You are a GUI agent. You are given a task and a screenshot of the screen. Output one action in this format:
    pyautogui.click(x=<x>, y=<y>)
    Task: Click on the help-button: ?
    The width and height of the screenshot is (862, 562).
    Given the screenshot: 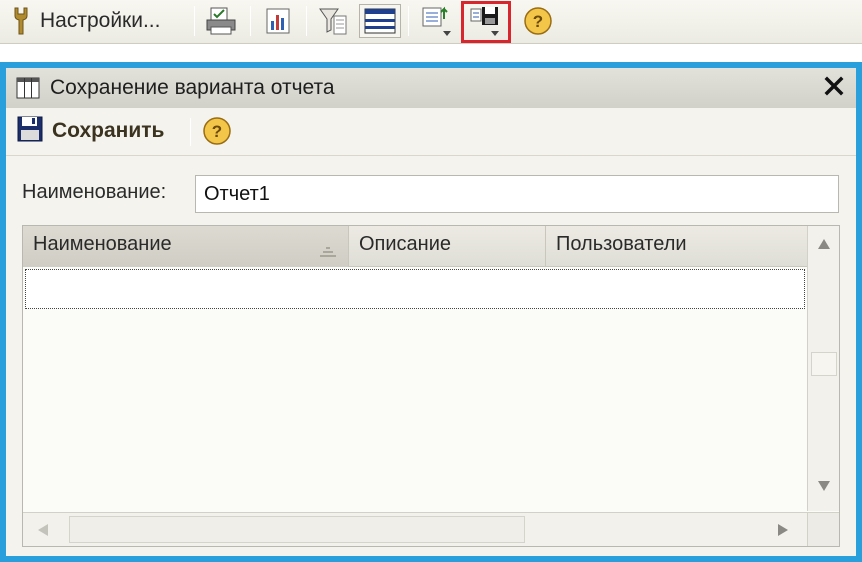 What is the action you would take?
    pyautogui.click(x=538, y=21)
    